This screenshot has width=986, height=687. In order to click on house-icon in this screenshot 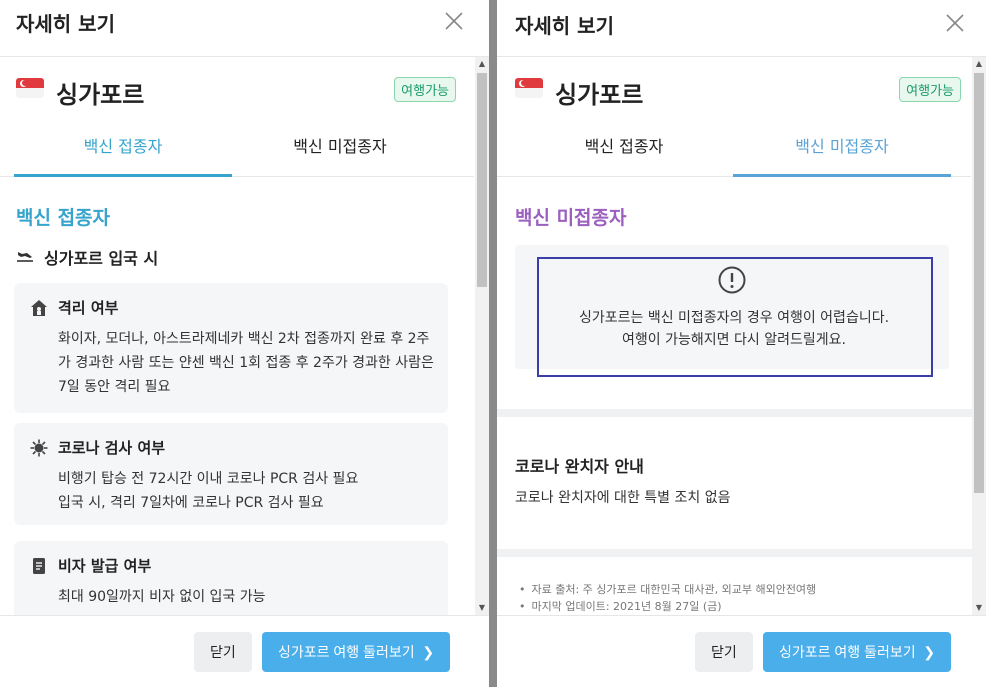, I will do `click(39, 308)`.